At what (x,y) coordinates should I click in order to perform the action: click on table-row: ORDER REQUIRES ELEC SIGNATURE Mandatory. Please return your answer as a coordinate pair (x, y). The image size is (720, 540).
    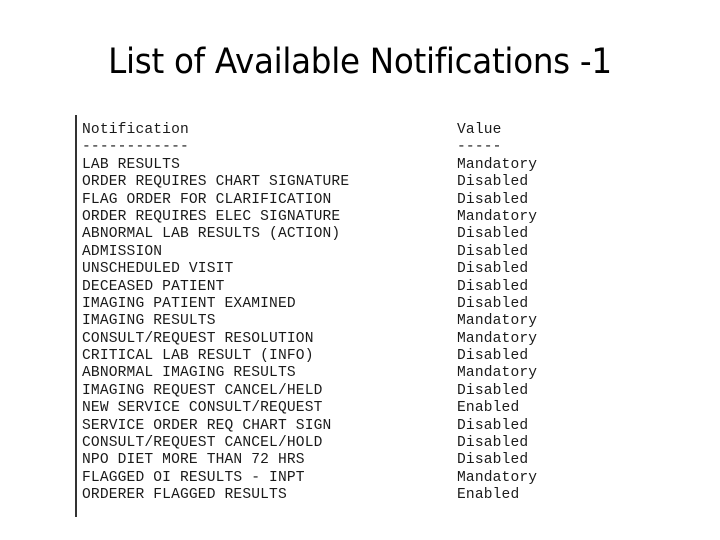
    Looking at the image, I should click on (309, 217).